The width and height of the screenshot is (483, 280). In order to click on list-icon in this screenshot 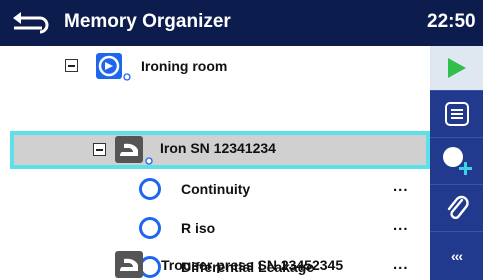, I will do `click(456, 114)`.